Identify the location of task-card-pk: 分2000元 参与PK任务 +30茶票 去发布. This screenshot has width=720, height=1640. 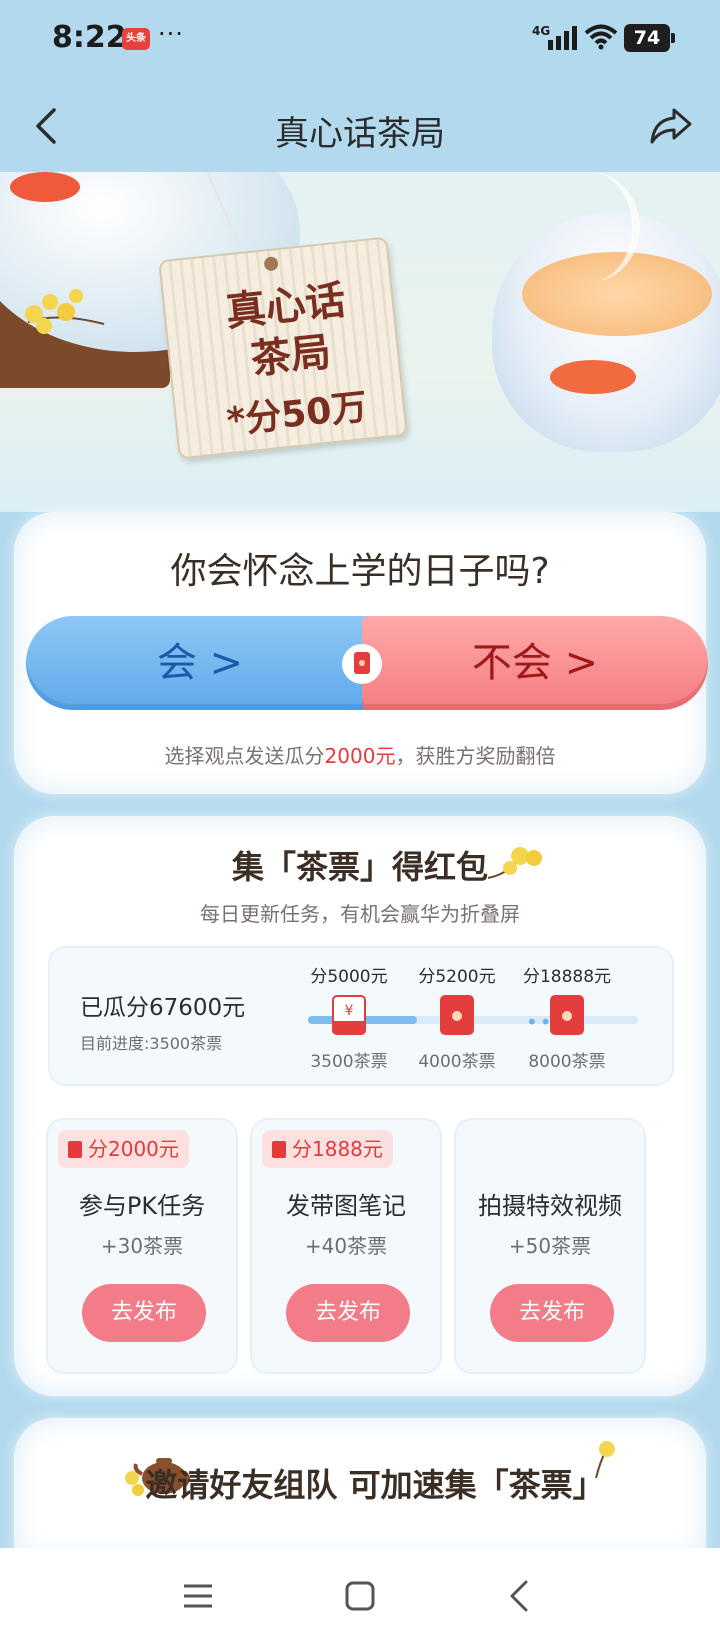
(142, 1246).